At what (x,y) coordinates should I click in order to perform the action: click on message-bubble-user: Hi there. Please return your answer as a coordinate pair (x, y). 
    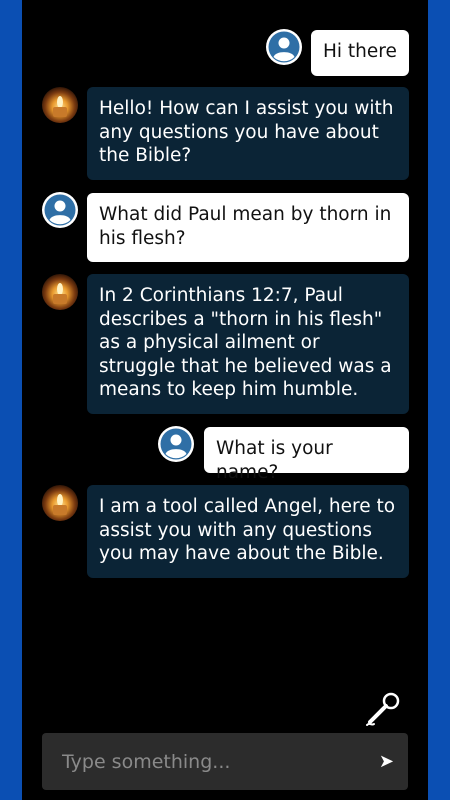
    Looking at the image, I should click on (360, 53).